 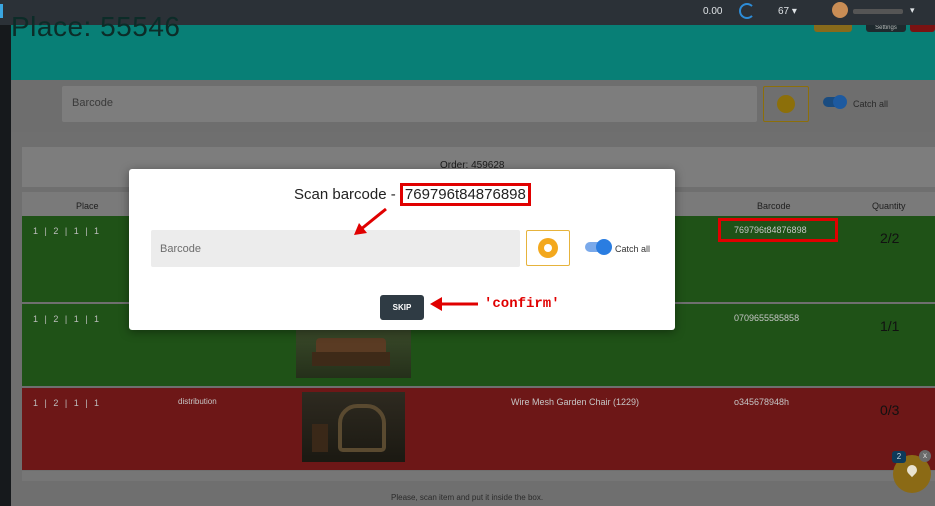 What do you see at coordinates (598, 247) in the screenshot?
I see `catch-all-toggle` at bounding box center [598, 247].